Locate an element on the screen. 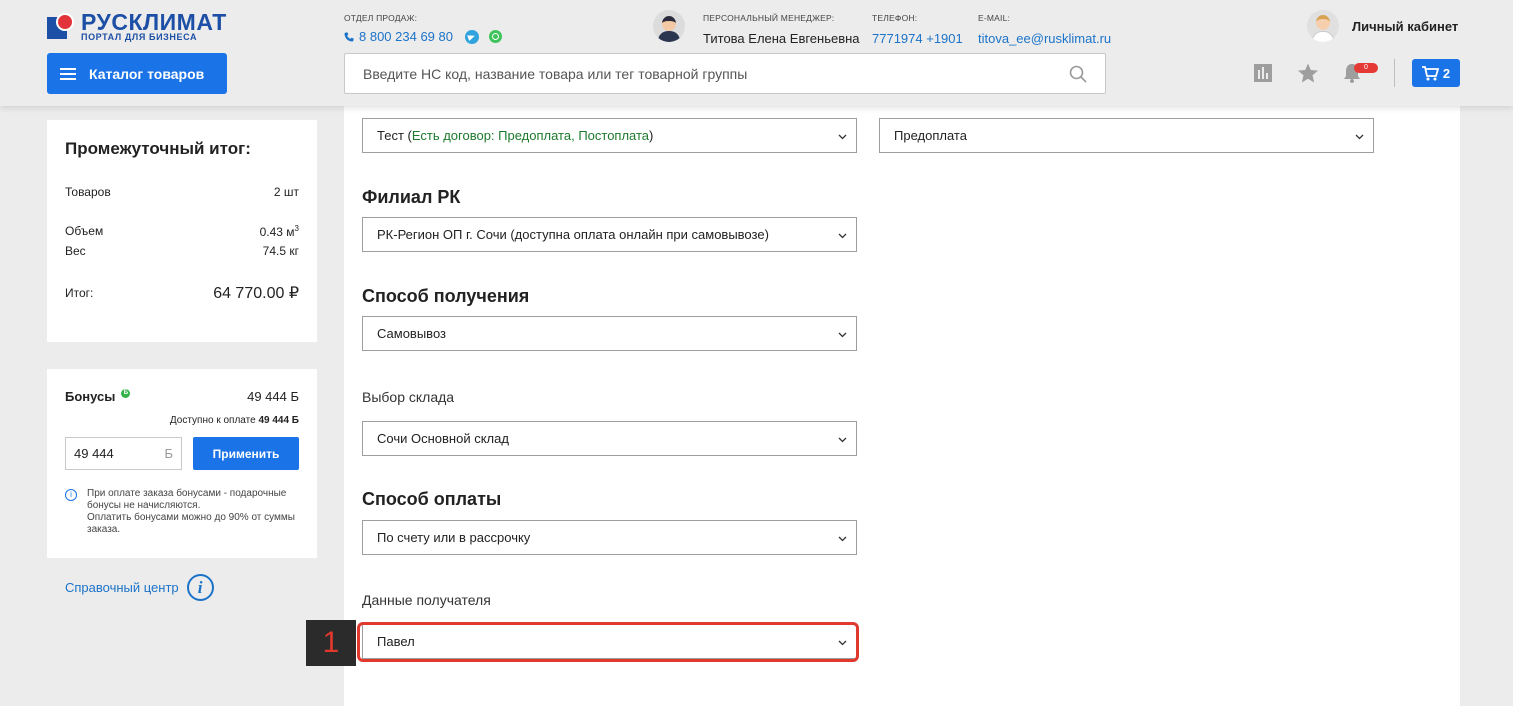 This screenshot has height=706, width=1513. bonus-badge-icon: Б is located at coordinates (126, 393).